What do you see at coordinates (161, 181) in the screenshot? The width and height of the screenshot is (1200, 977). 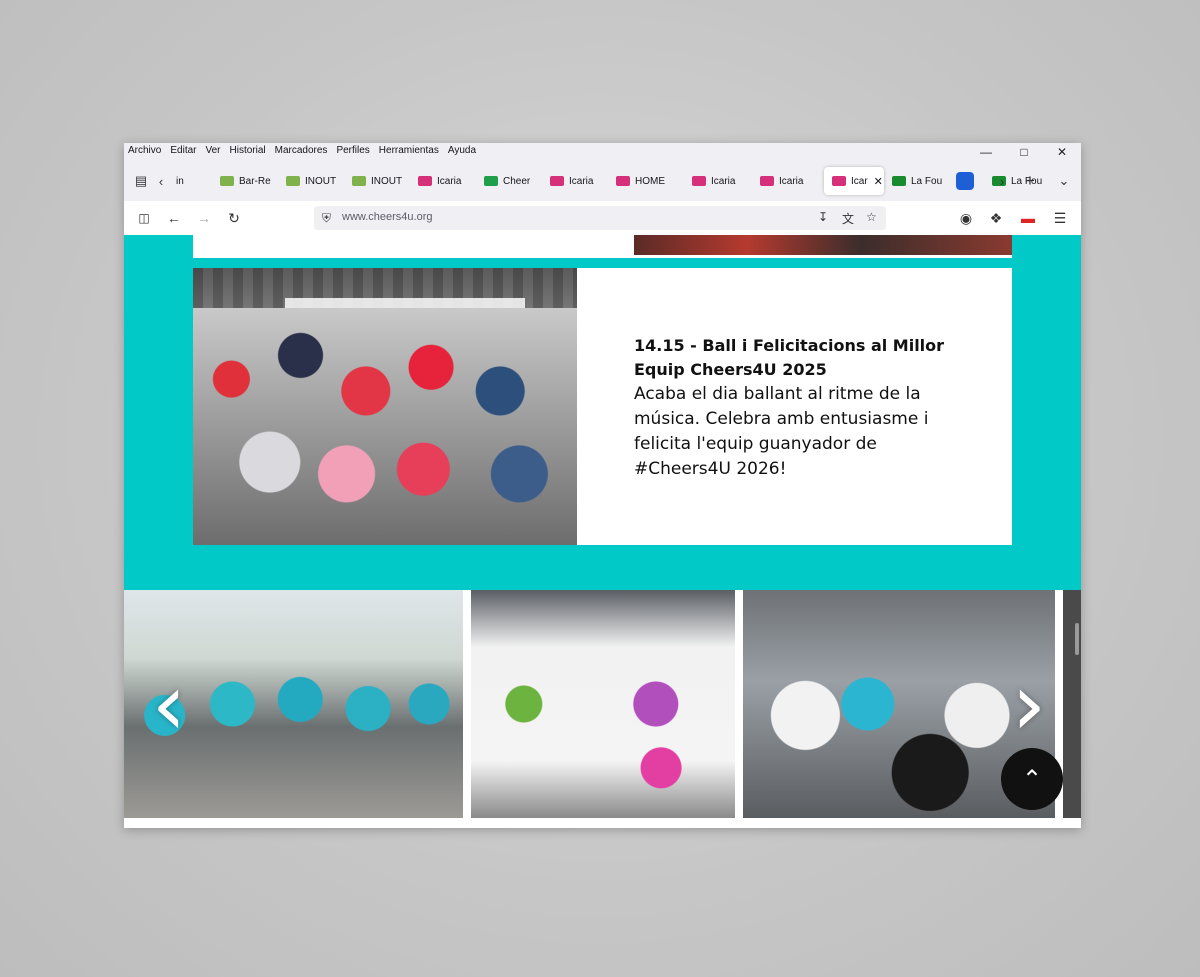 I see `tab-scroll-left-icon: ‹` at bounding box center [161, 181].